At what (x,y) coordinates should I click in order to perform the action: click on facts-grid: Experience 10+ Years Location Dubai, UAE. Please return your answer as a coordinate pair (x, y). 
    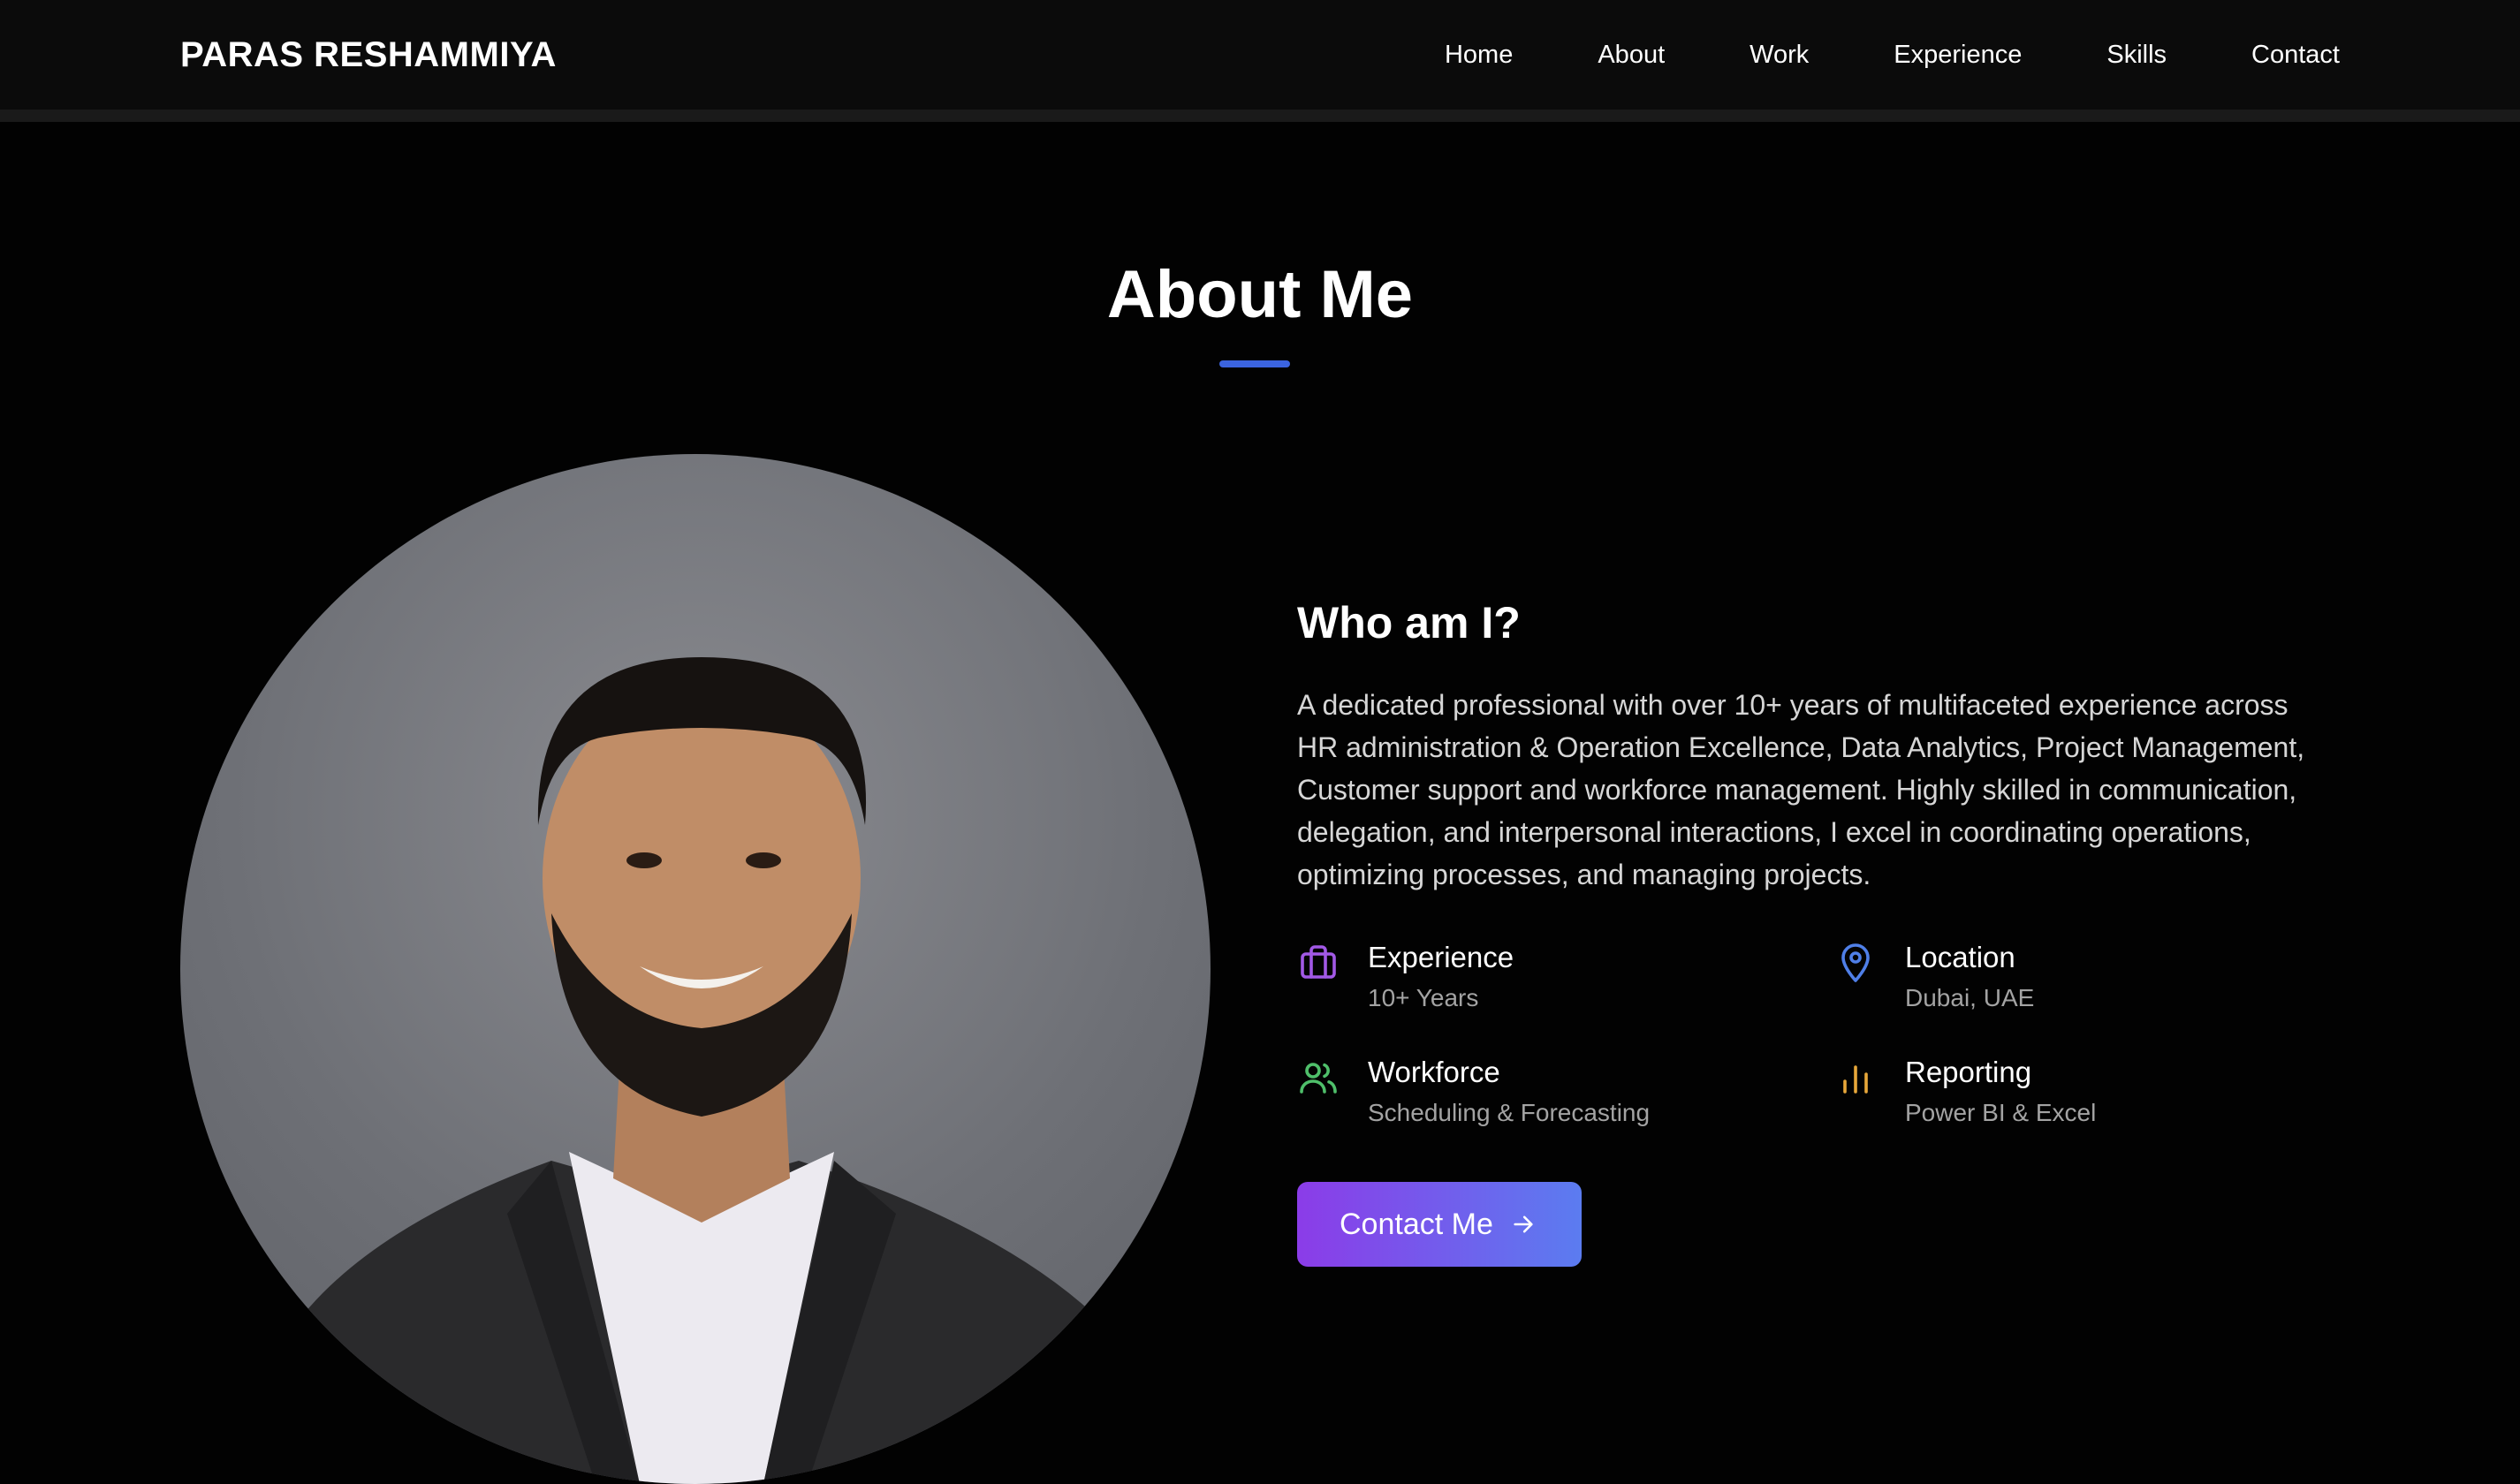
    Looking at the image, I should click on (1809, 1033).